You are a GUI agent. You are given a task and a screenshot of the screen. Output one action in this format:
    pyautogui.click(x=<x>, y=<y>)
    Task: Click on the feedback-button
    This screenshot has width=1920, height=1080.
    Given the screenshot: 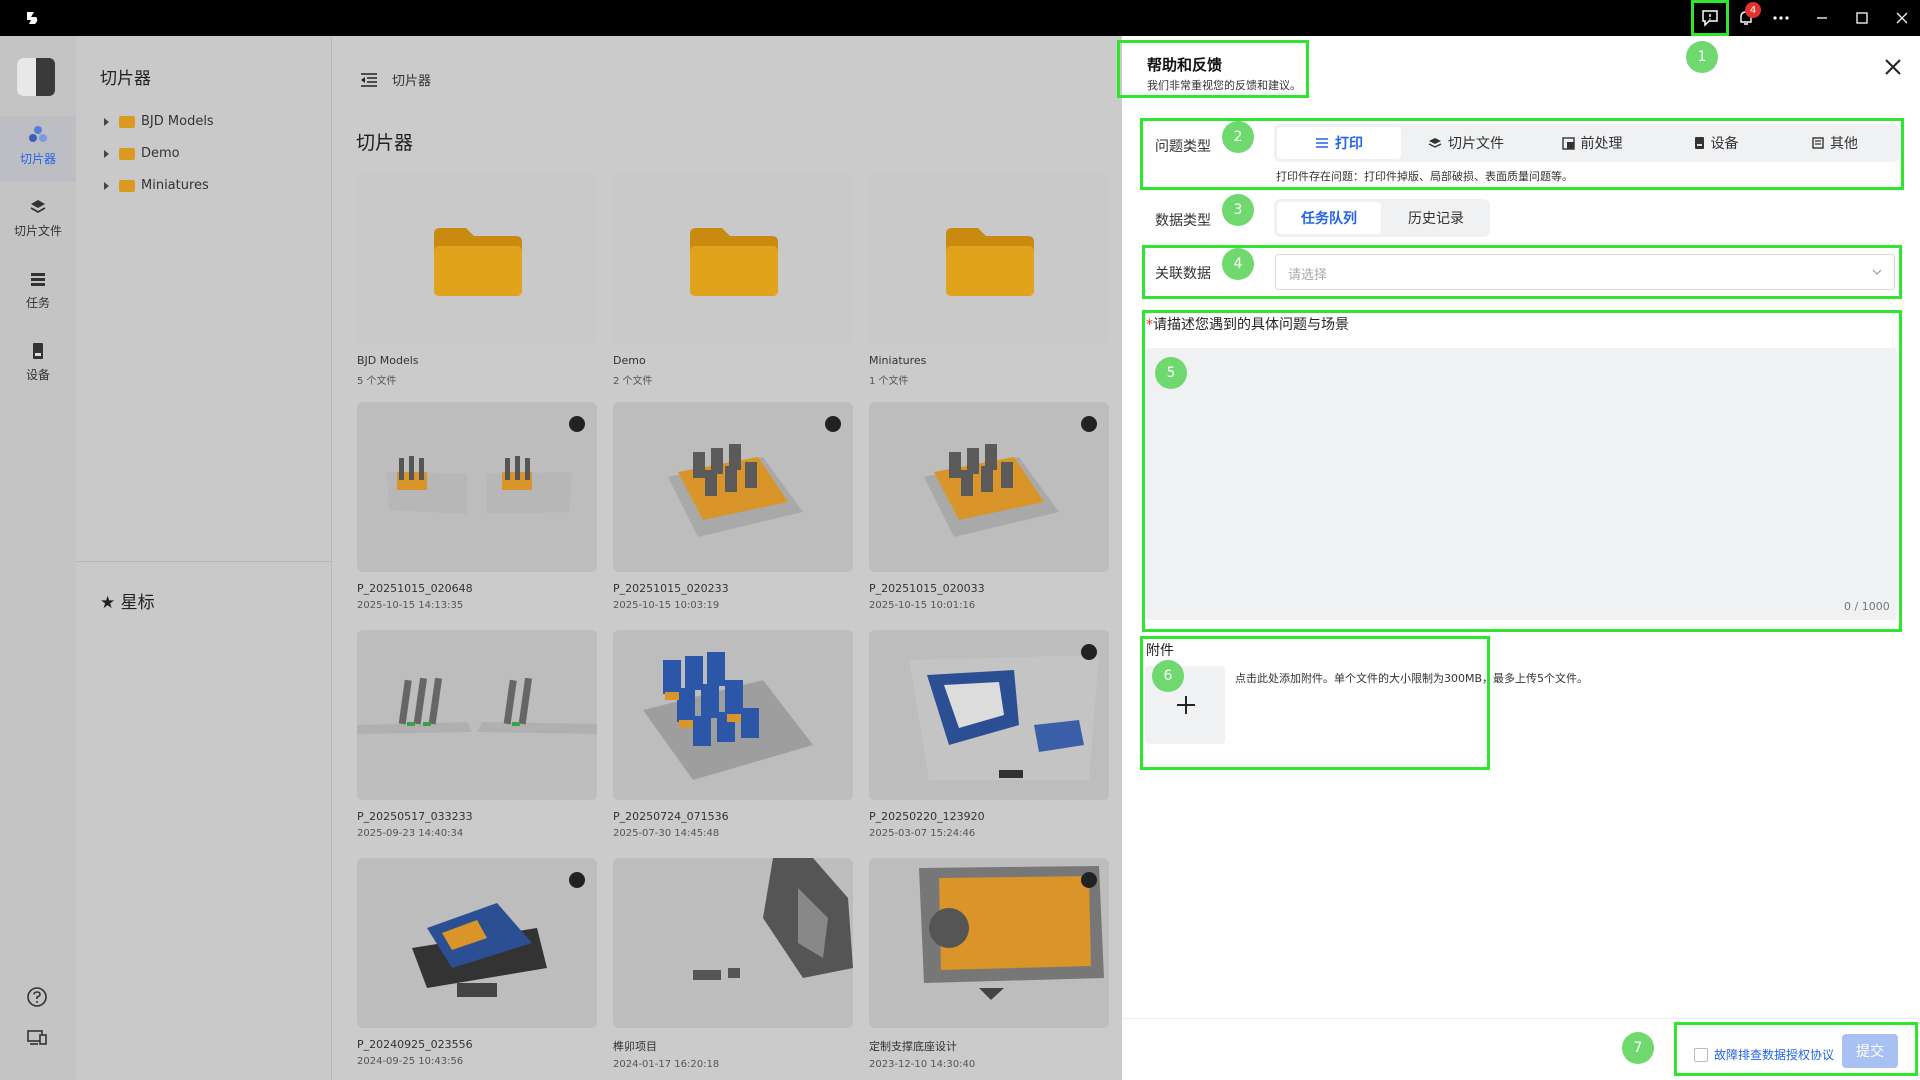 What is the action you would take?
    pyautogui.click(x=1710, y=18)
    